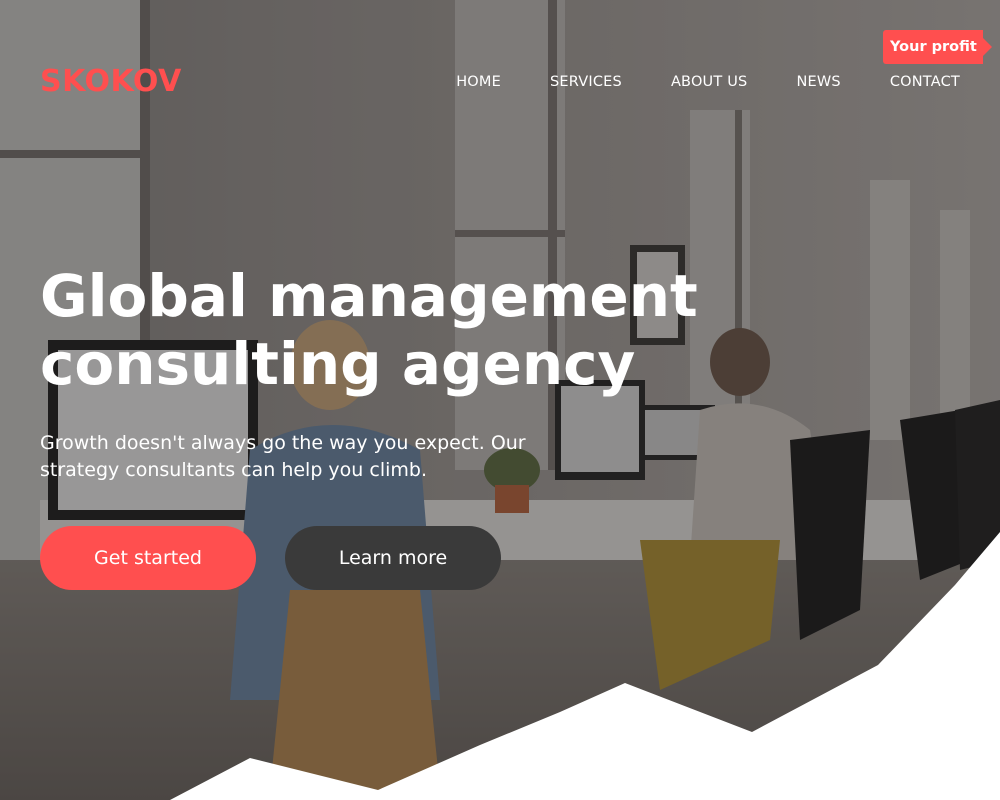 The image size is (1000, 800). I want to click on your-profit-badge: Your profit, so click(937, 47).